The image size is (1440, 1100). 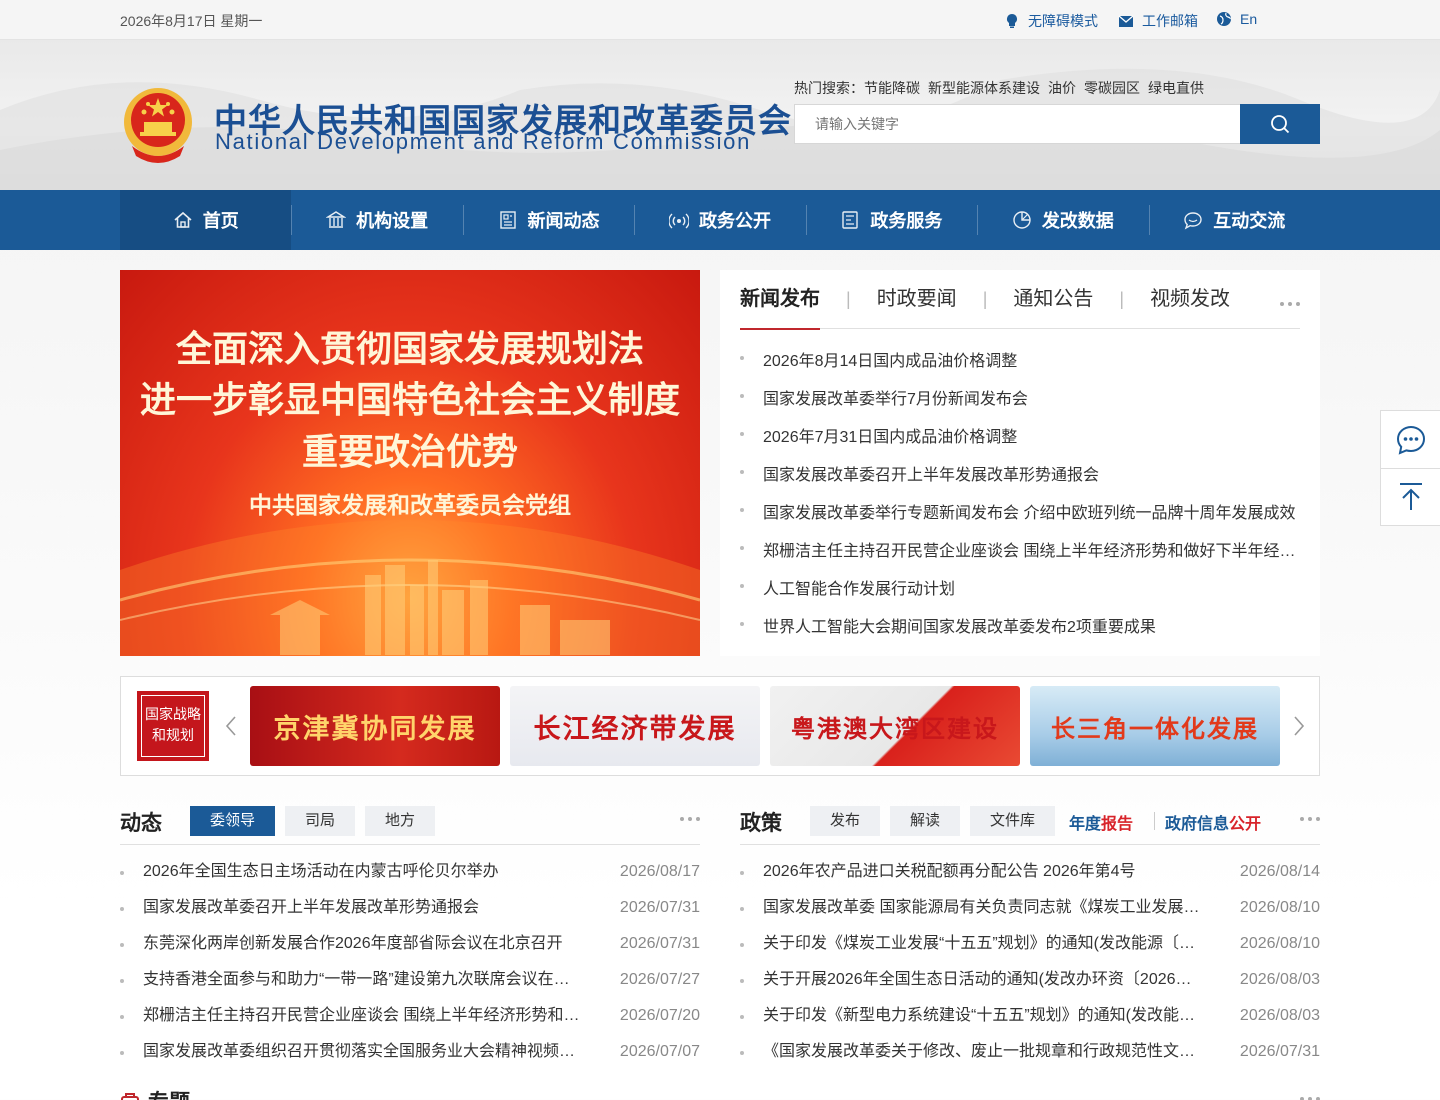 I want to click on back-to-top-button, so click(x=1410, y=496).